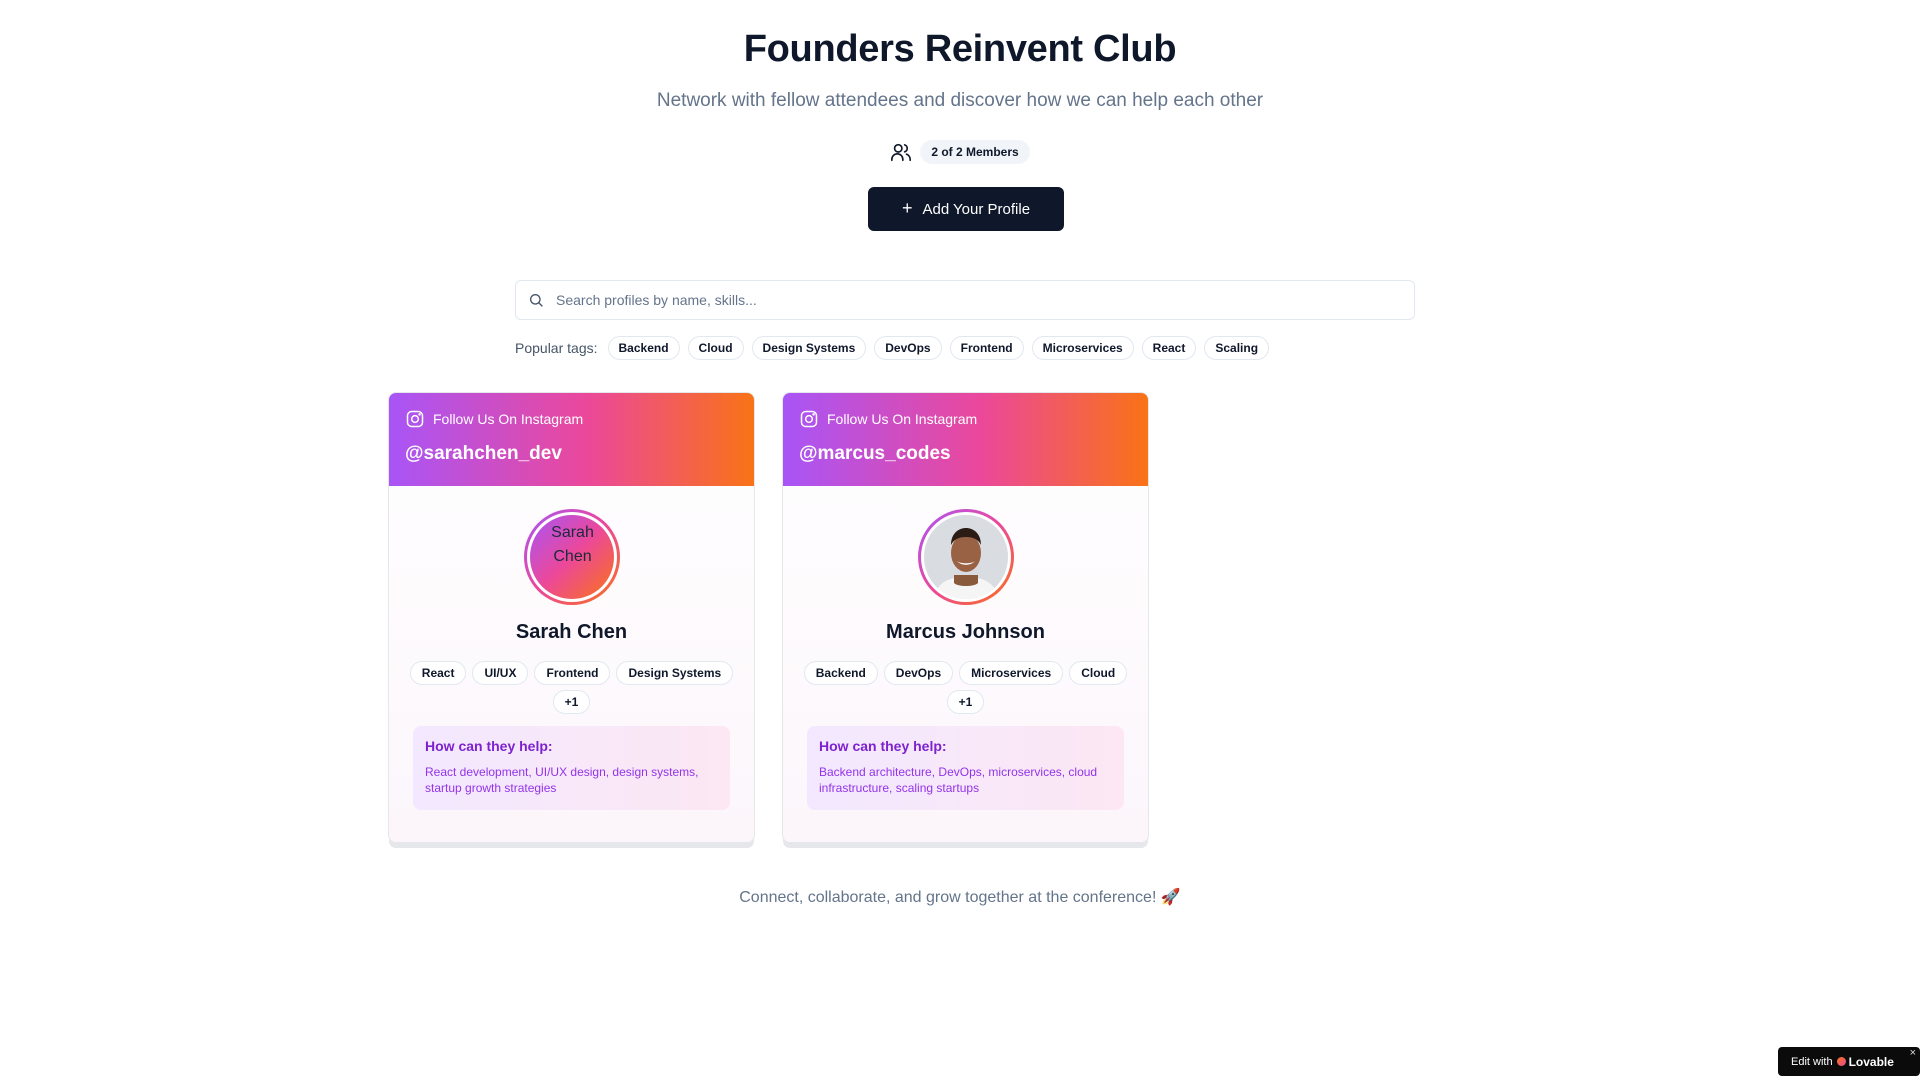  Describe the element at coordinates (675, 673) in the screenshot. I see `skill-tag: Design Systems` at that location.